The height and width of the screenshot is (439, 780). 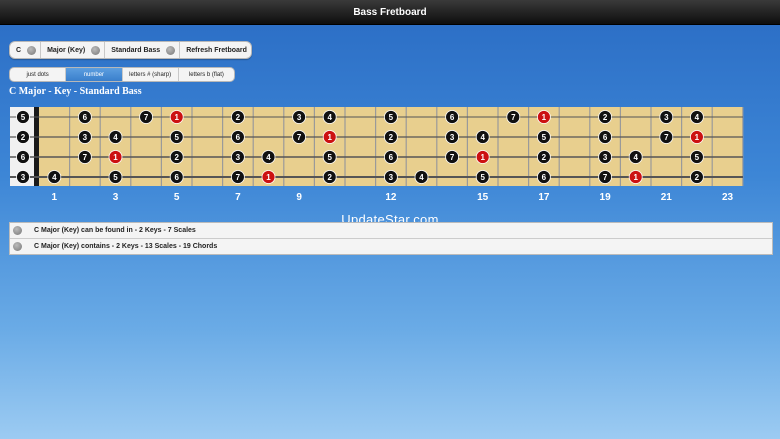 What do you see at coordinates (23, 137) in the screenshot?
I see `open-note-label: 2` at bounding box center [23, 137].